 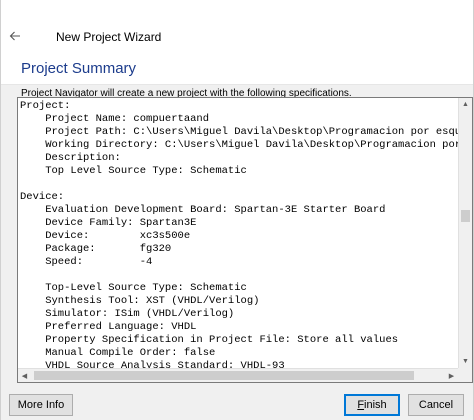 I want to click on scroll-up-icon: ▲, so click(x=465, y=104).